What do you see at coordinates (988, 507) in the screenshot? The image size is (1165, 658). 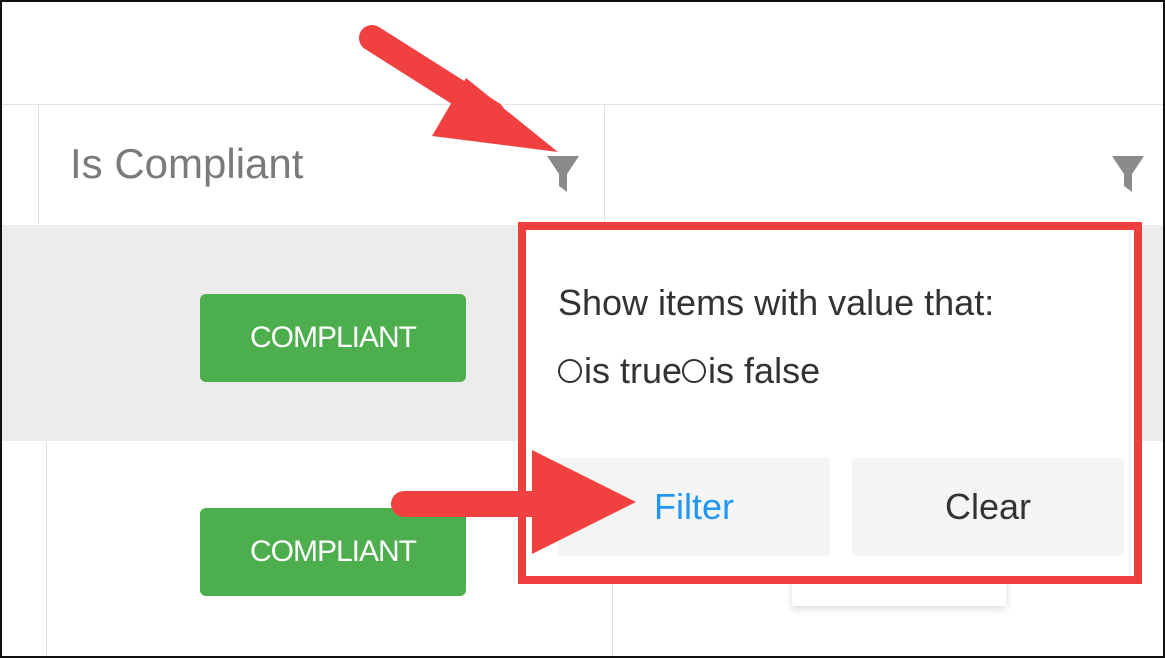 I see `clear-button: Clear` at bounding box center [988, 507].